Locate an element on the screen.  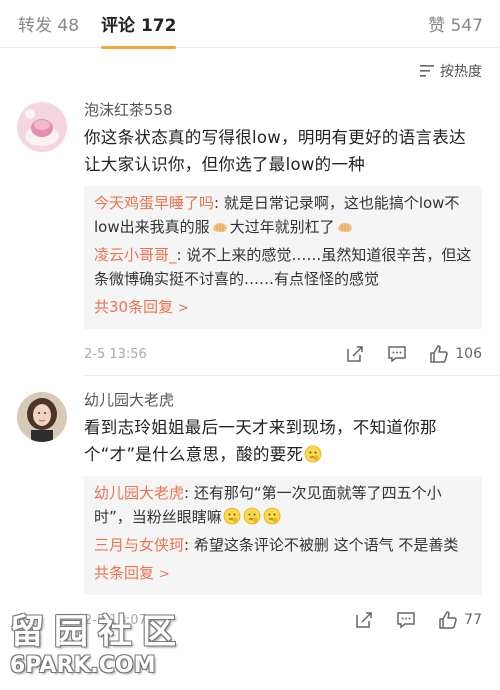
tab-comment: 评论 172 is located at coordinates (139, 30).